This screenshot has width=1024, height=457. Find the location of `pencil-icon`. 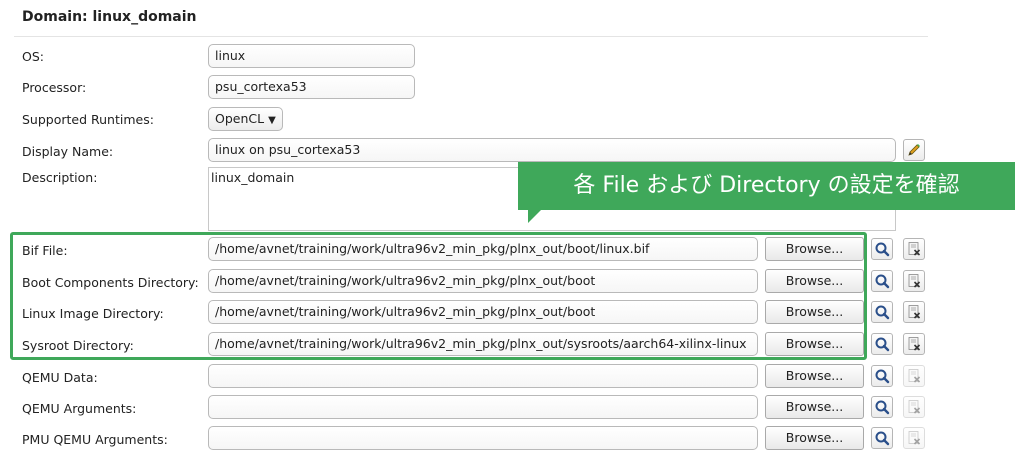

pencil-icon is located at coordinates (914, 150).